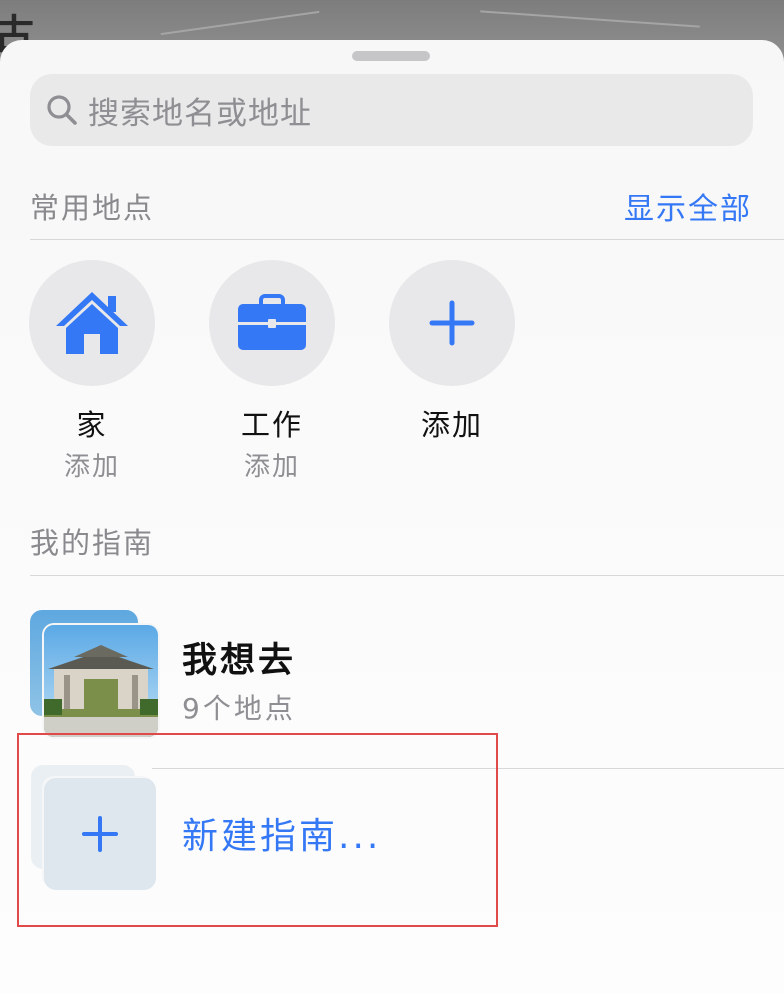 Image resolution: width=784 pixels, height=994 pixels. Describe the element at coordinates (407, 541) in the screenshot. I see `guides-header: 我的指南` at that location.